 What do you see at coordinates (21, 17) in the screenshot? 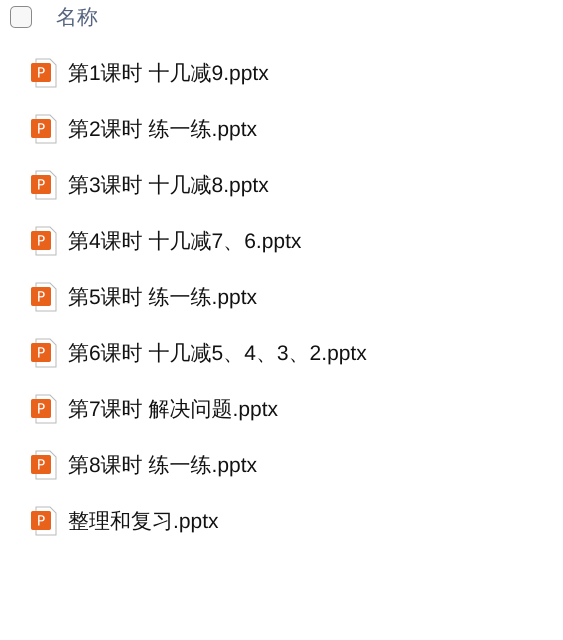
I see `select-all-checkbox` at bounding box center [21, 17].